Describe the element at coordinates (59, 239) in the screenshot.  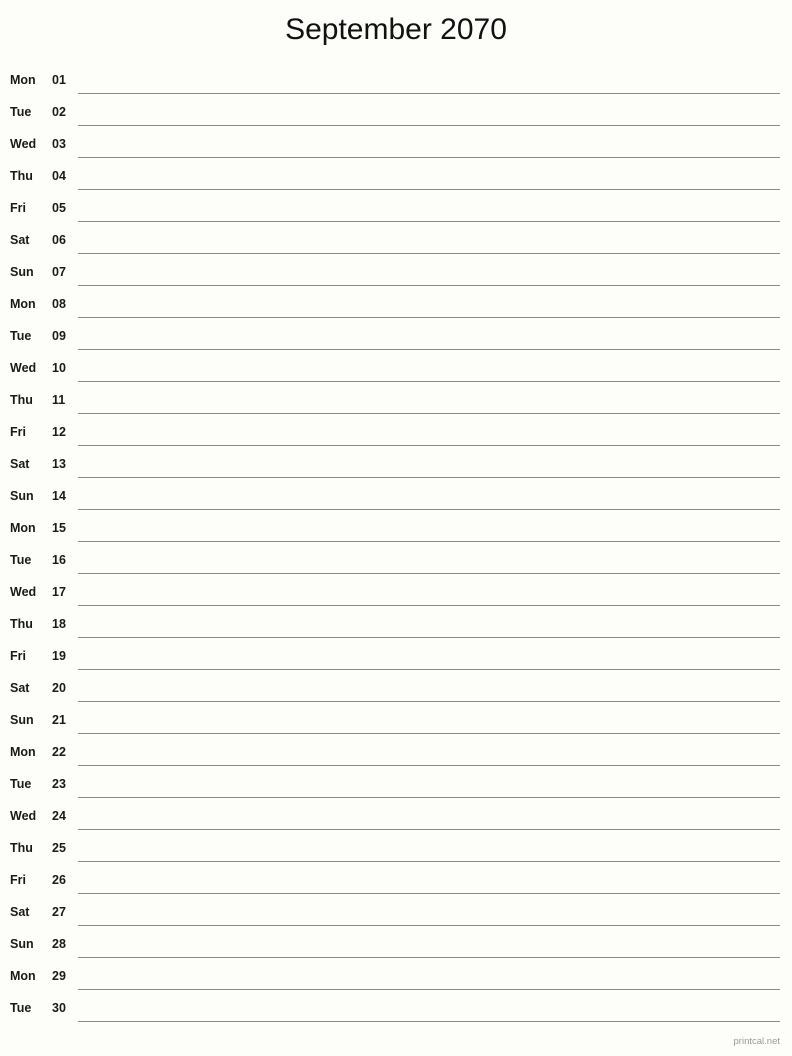
I see `day-row-number: 06` at that location.